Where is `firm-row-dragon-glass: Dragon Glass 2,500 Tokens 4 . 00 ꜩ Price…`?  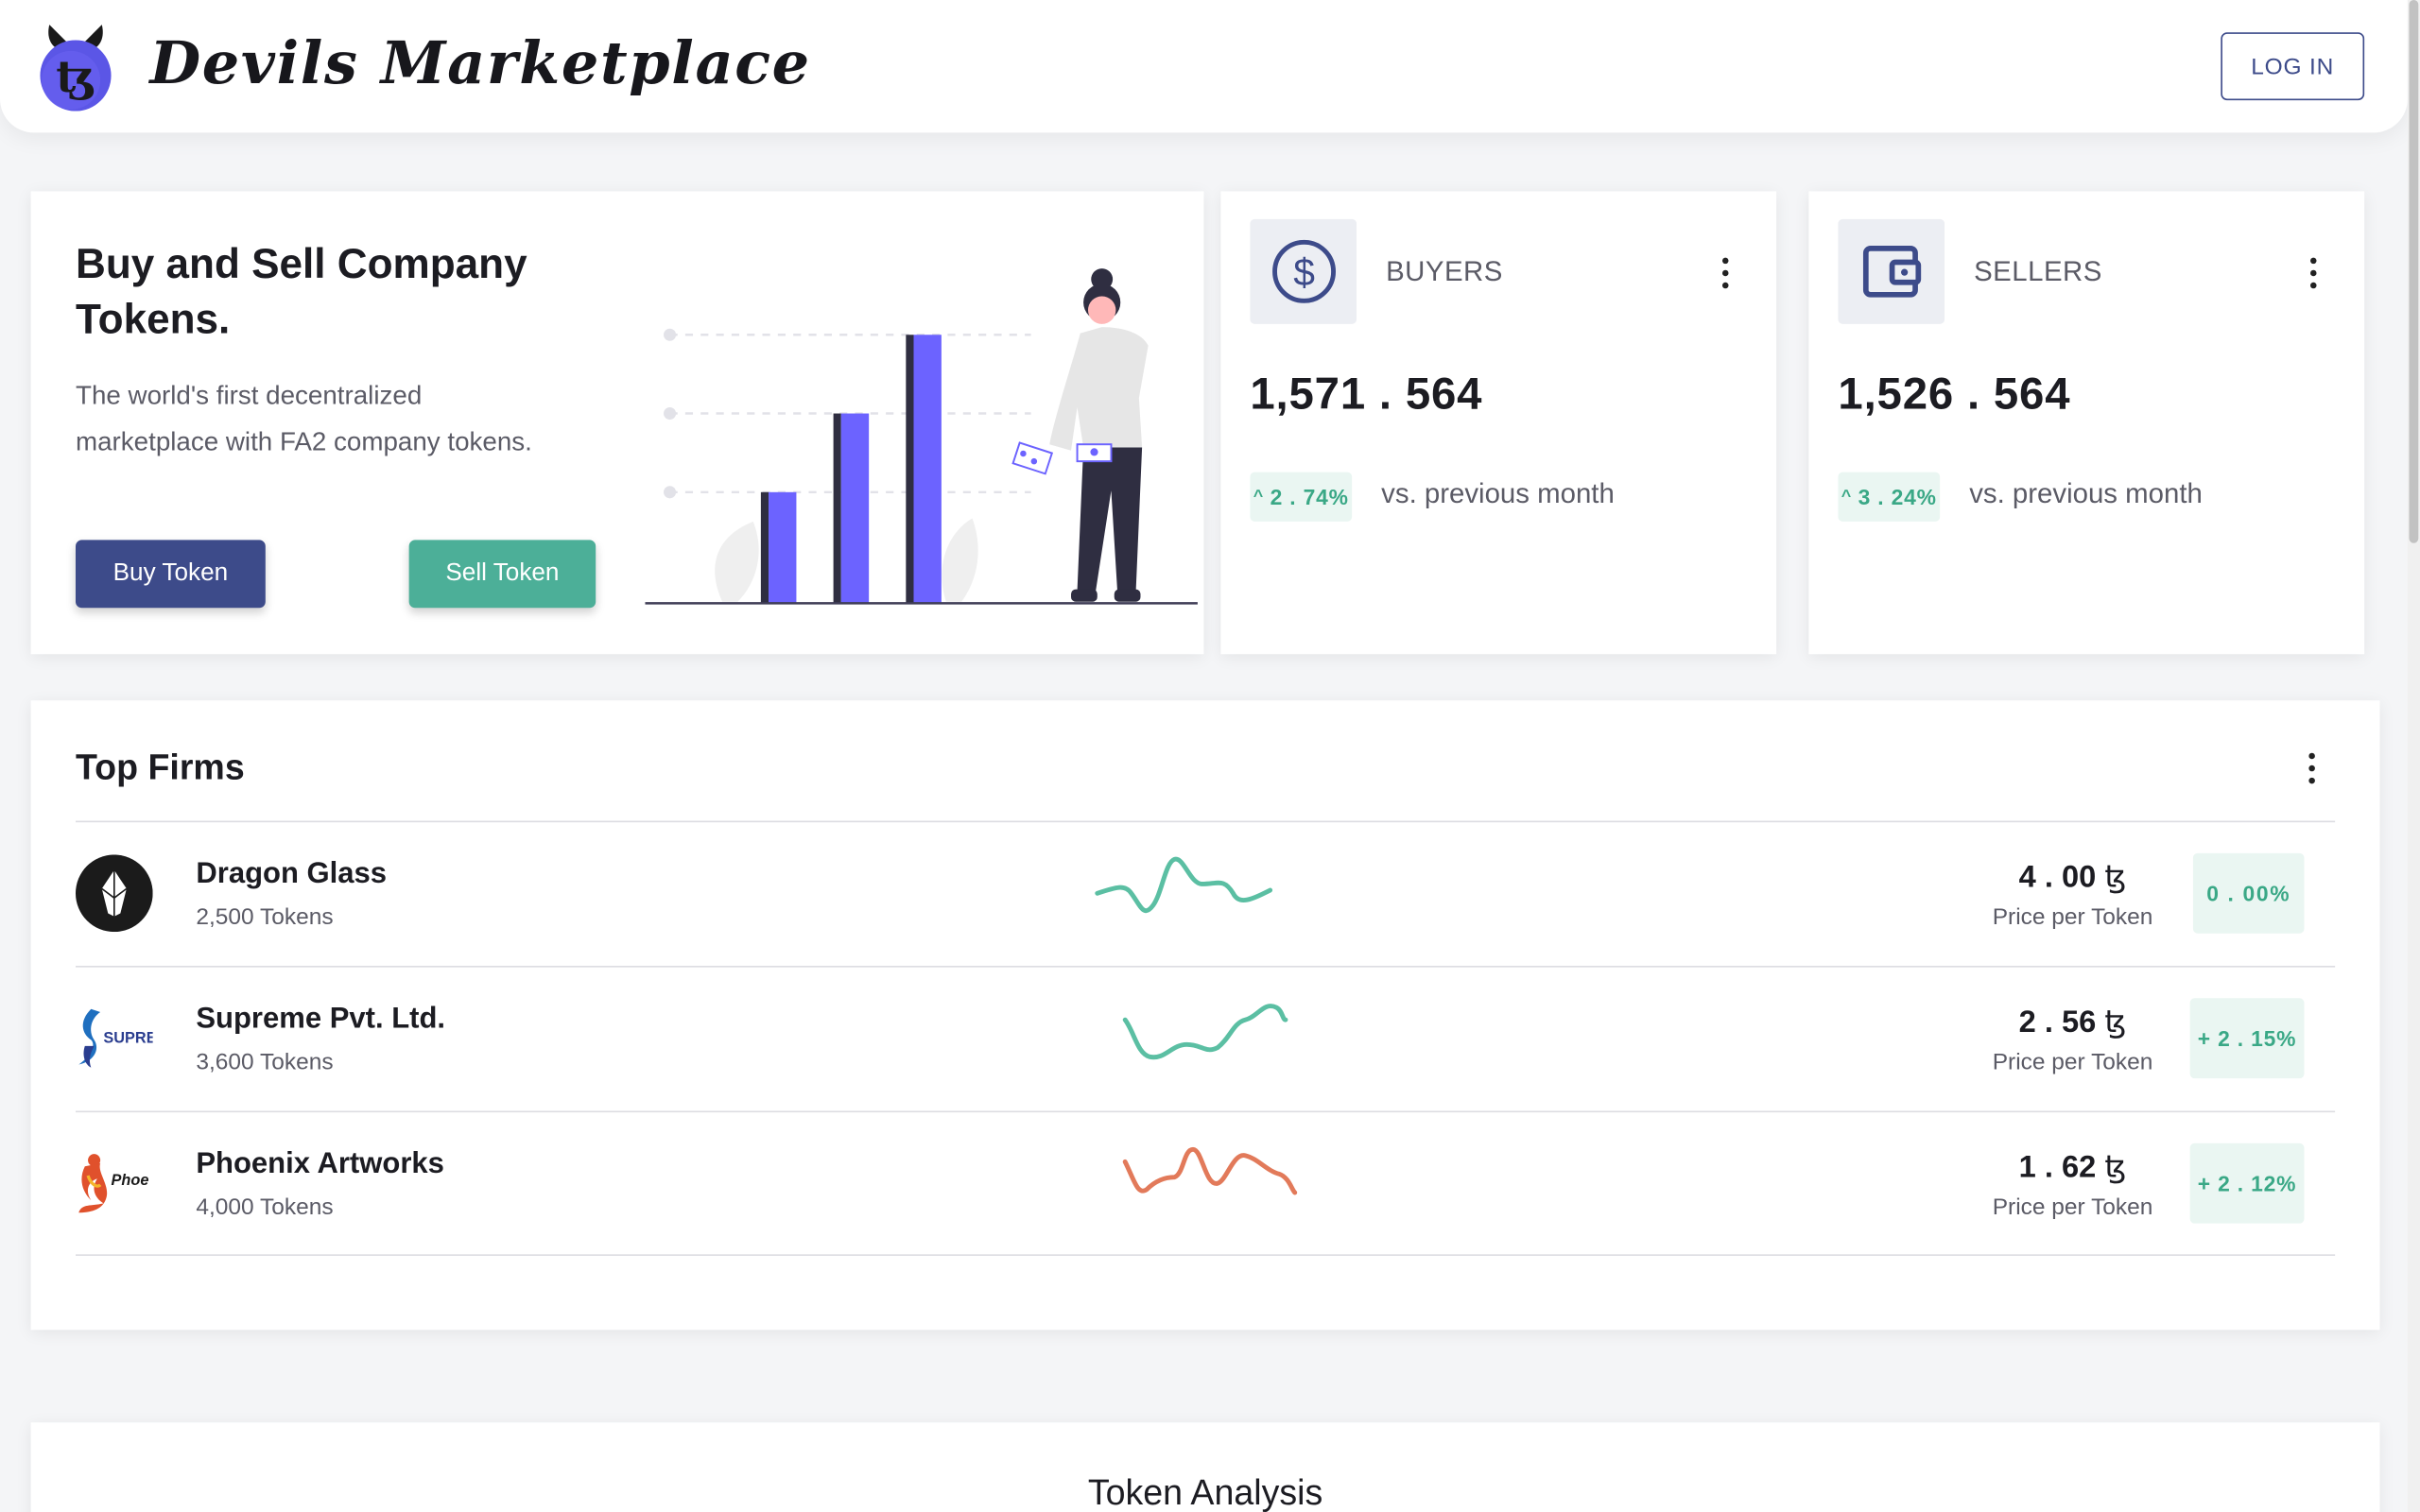 firm-row-dragon-glass: Dragon Glass 2,500 Tokens 4 . 00 ꜩ Price… is located at coordinates (1205, 894).